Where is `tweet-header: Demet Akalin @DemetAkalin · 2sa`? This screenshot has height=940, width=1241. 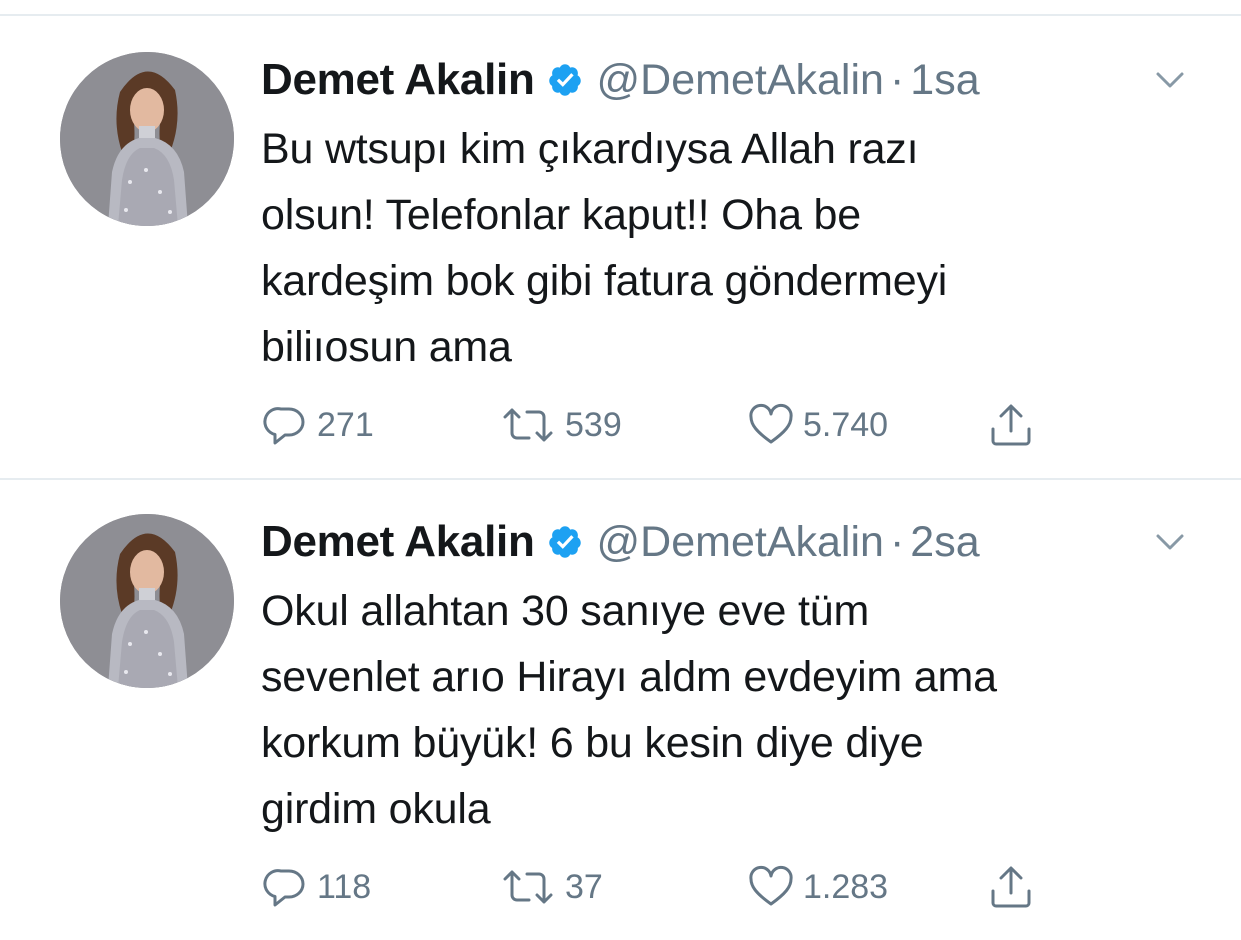
tweet-header: Demet Akalin @DemetAkalin · 2sa is located at coordinates (620, 542).